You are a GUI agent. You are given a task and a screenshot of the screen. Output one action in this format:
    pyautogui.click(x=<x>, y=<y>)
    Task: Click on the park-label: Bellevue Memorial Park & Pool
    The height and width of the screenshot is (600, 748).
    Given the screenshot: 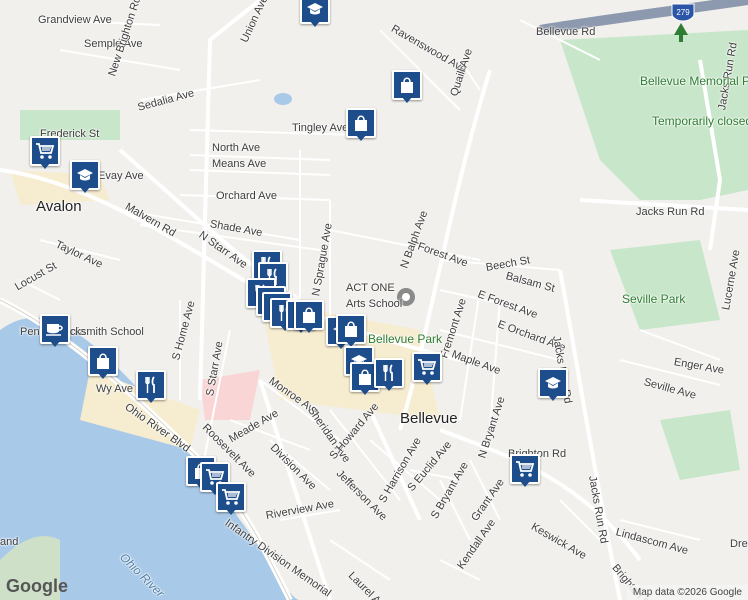 What is the action you would take?
    pyautogui.click(x=694, y=81)
    